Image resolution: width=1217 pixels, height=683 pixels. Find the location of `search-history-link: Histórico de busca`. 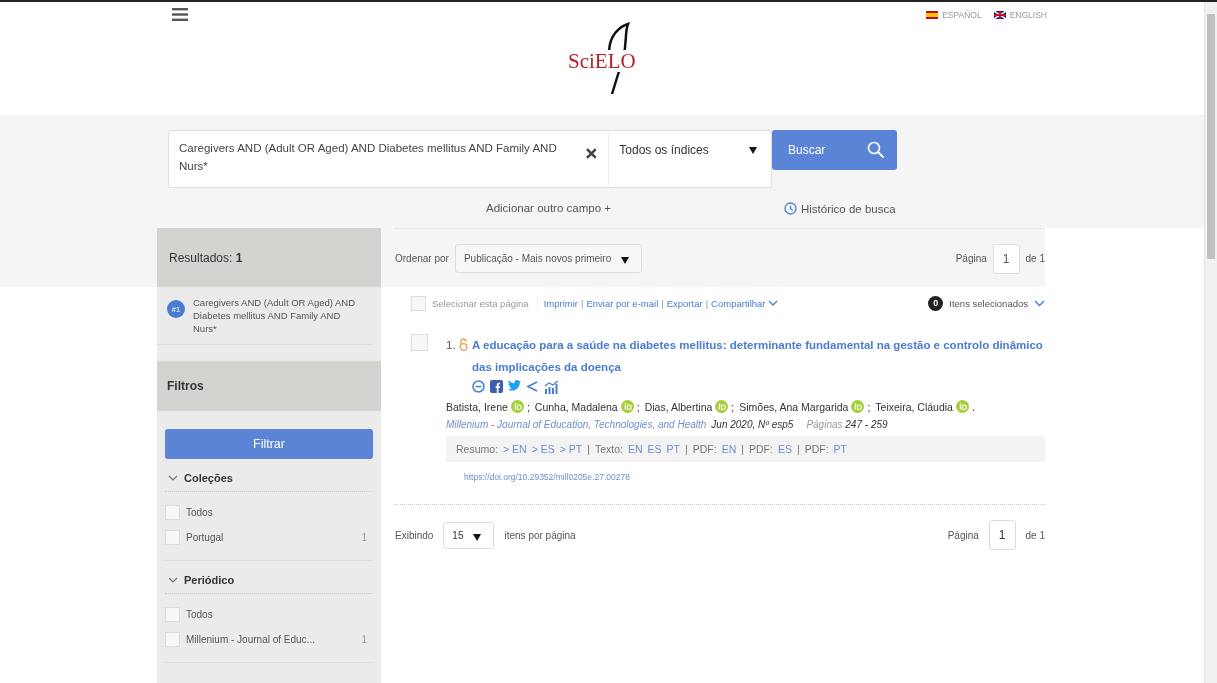

search-history-link: Histórico de busca is located at coordinates (848, 208).